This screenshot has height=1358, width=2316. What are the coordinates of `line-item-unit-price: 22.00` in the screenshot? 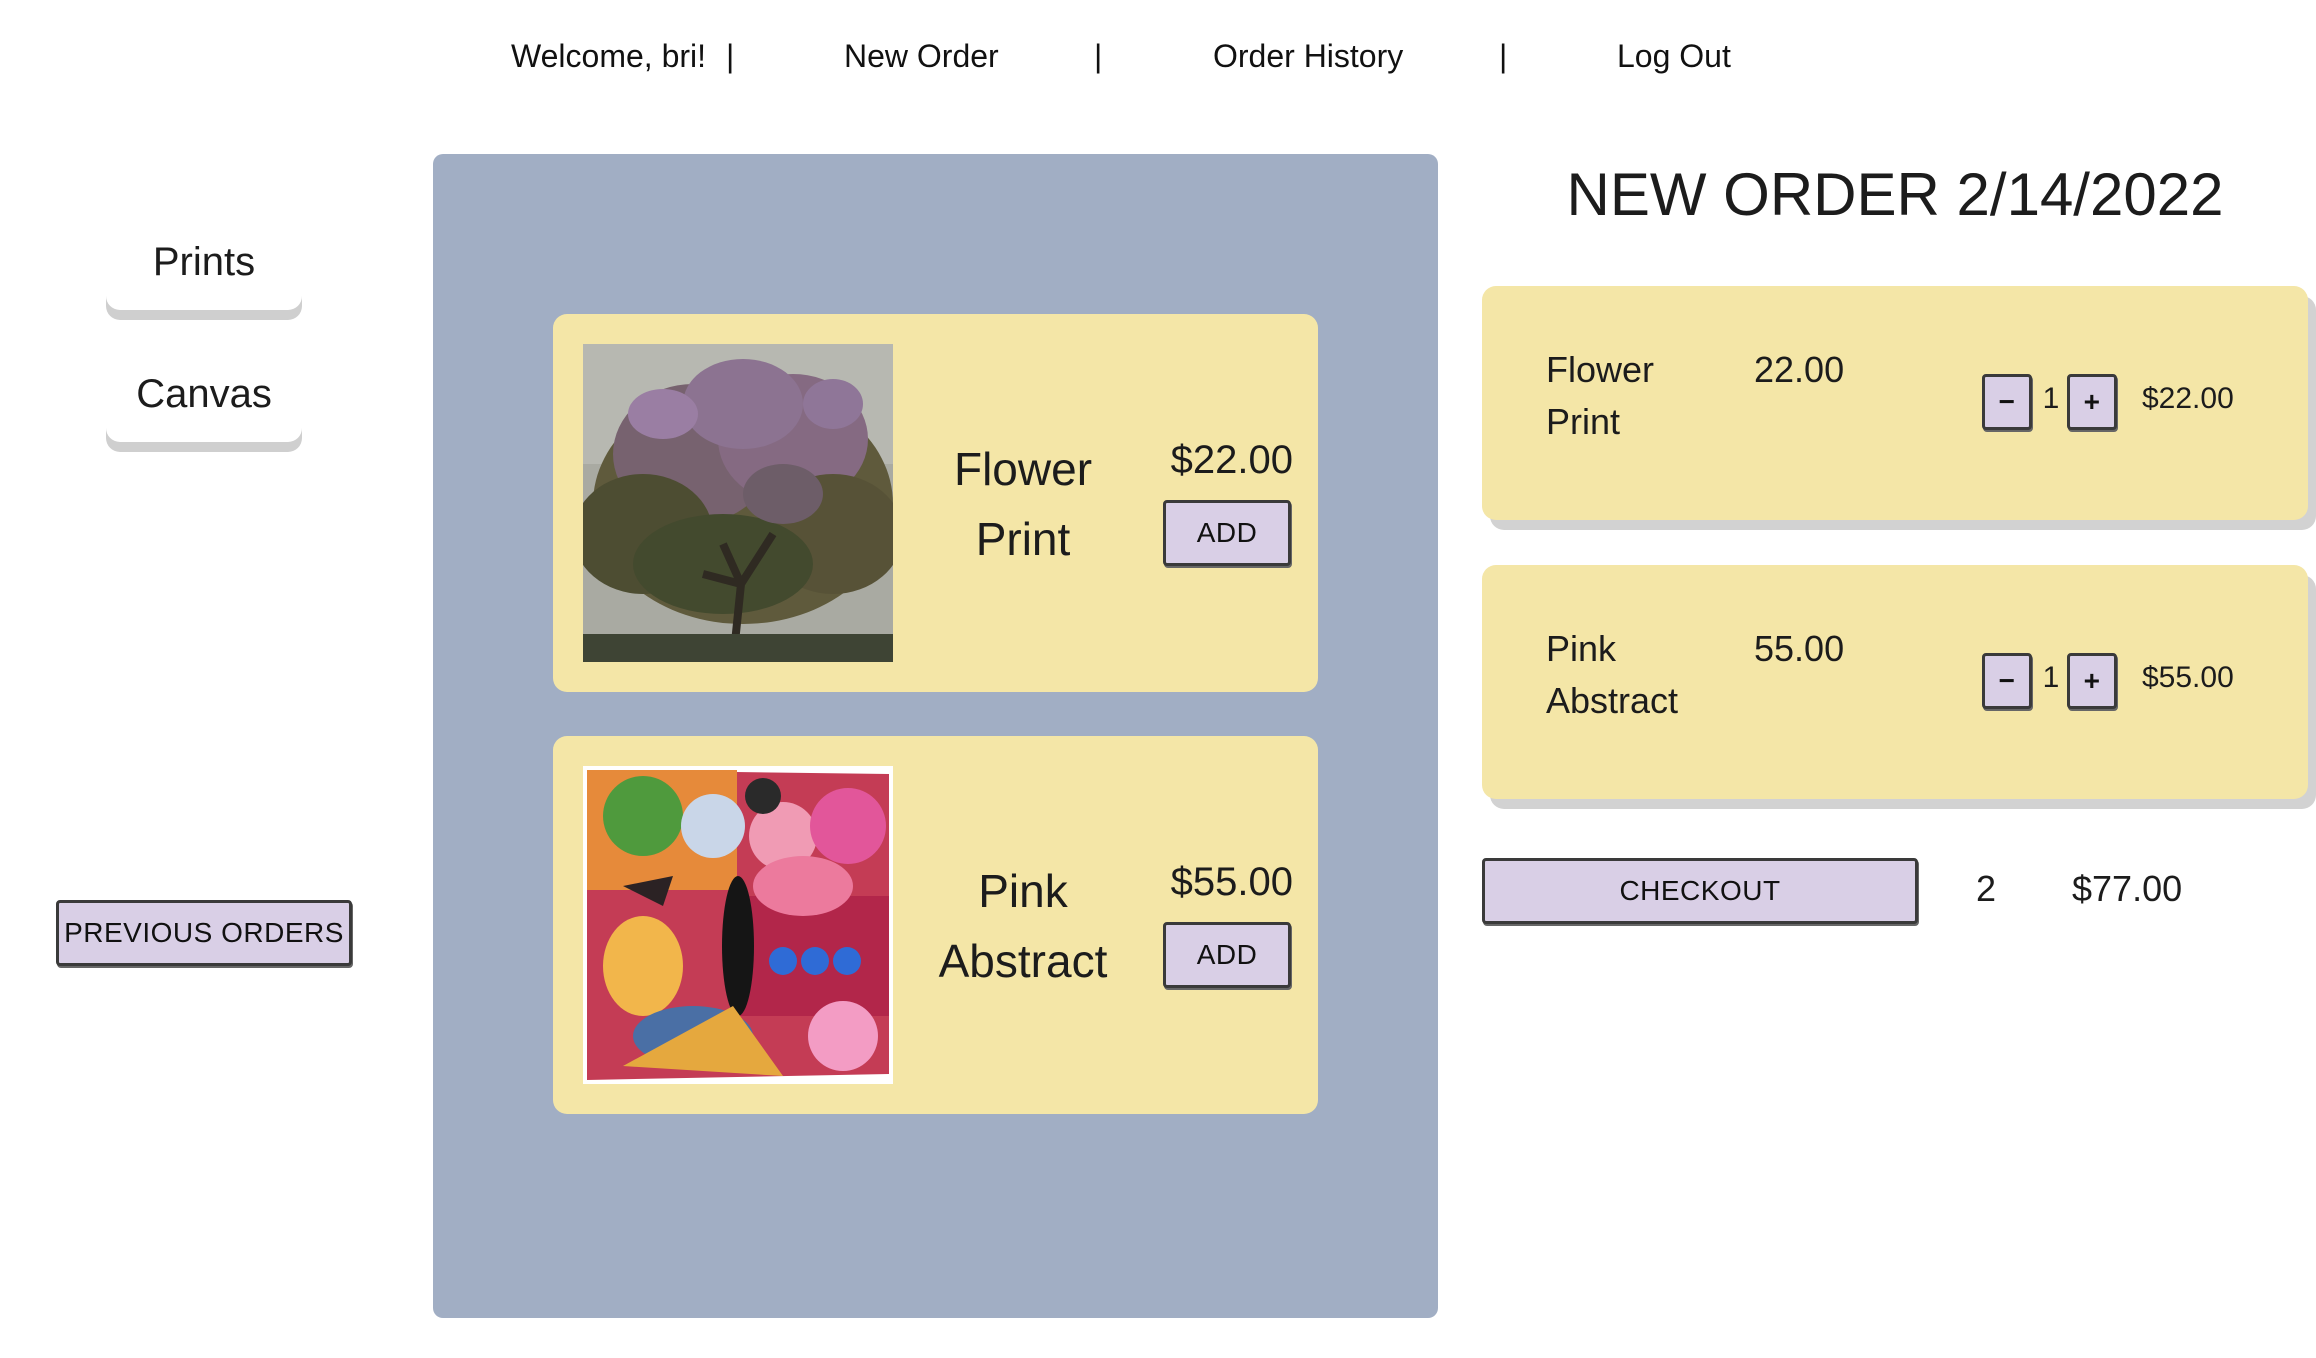 It's located at (1799, 369).